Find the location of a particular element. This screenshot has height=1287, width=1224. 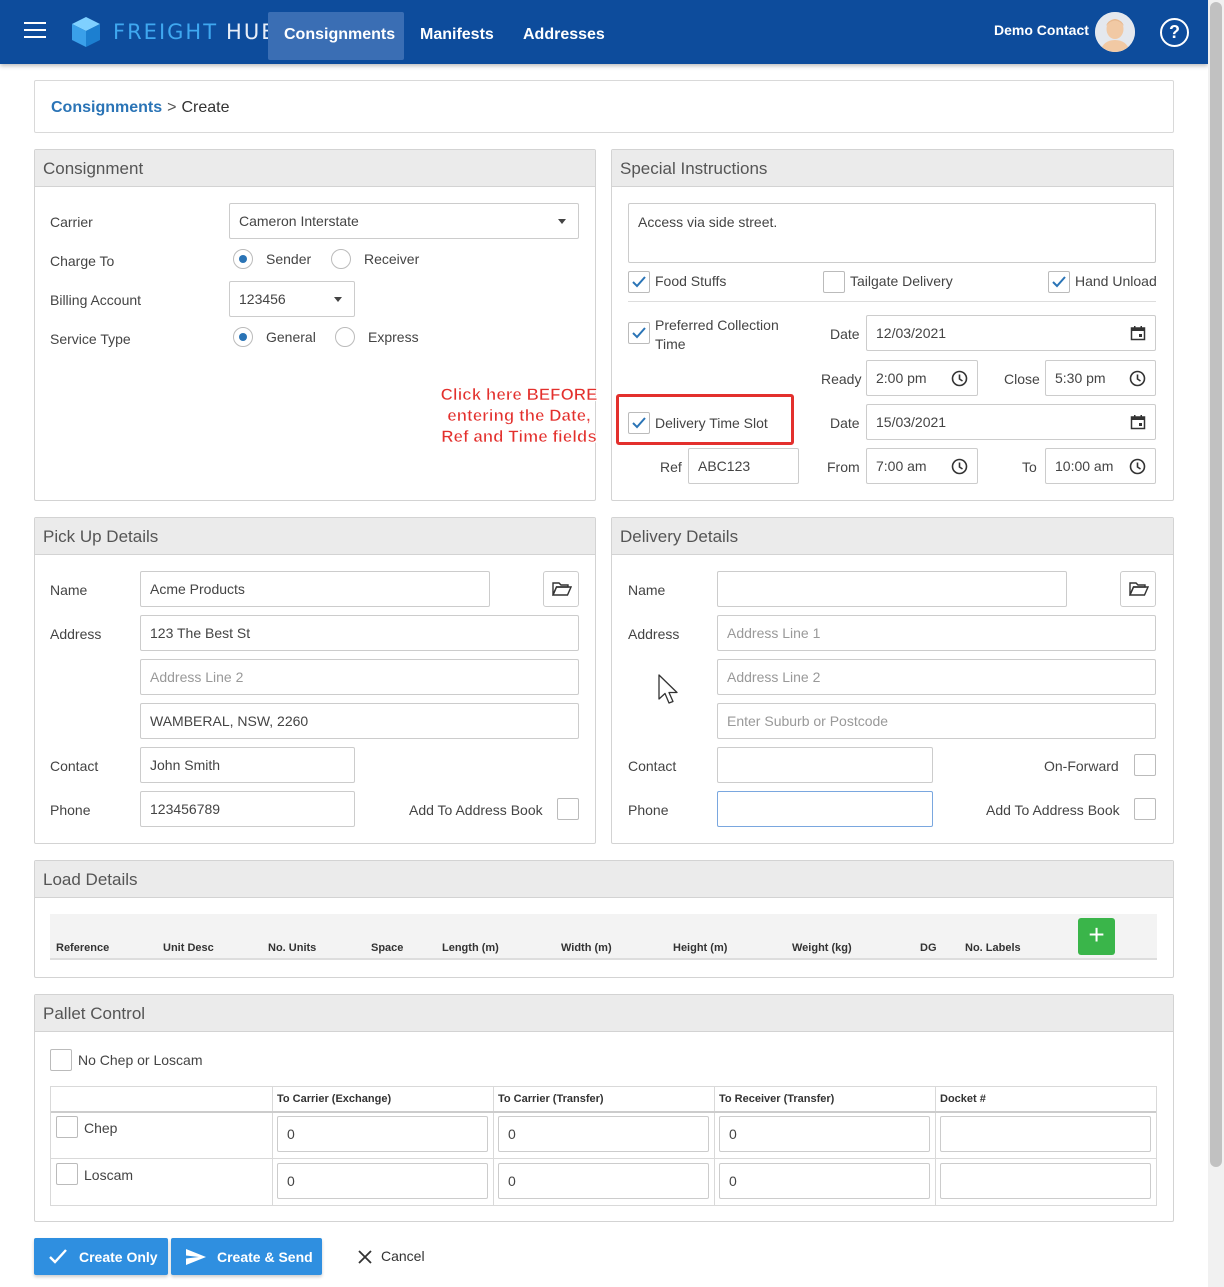

on-forward-label: On-Forward is located at coordinates (1081, 766).